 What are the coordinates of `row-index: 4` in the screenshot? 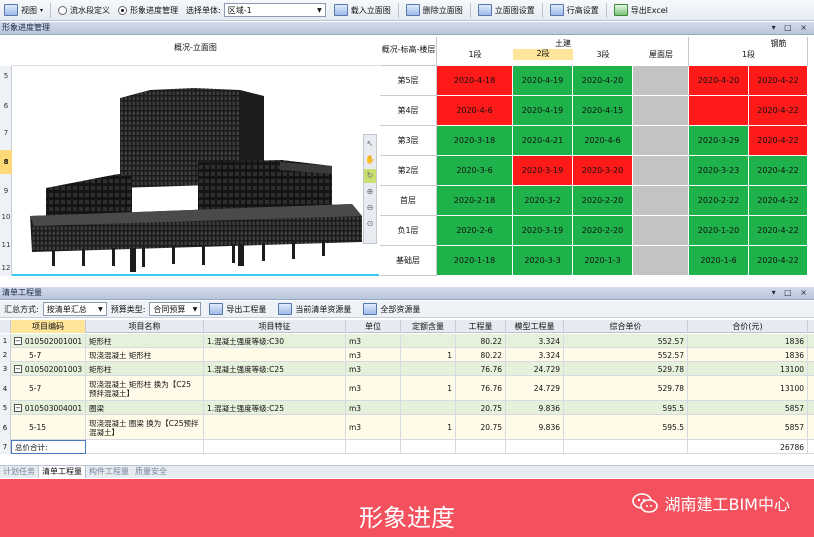 It's located at (5, 388).